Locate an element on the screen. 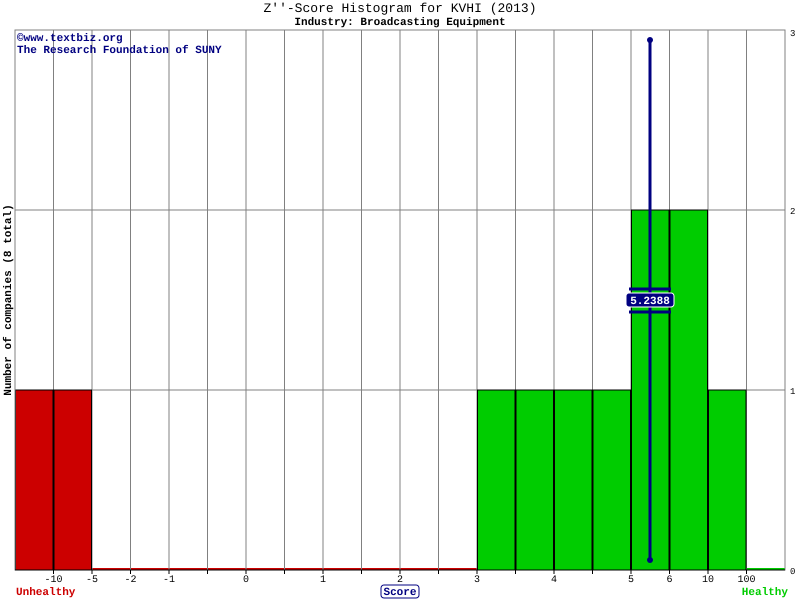 This screenshot has height=600, width=800. x-axis-title: Score is located at coordinates (400, 593).